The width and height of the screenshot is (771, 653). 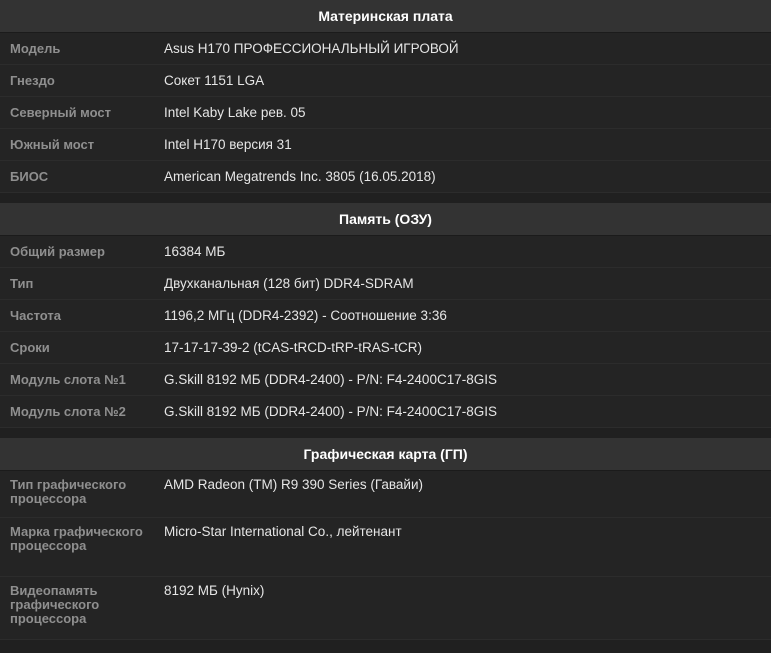 What do you see at coordinates (76, 538) in the screenshot?
I see `row-label: Марка графического процессора` at bounding box center [76, 538].